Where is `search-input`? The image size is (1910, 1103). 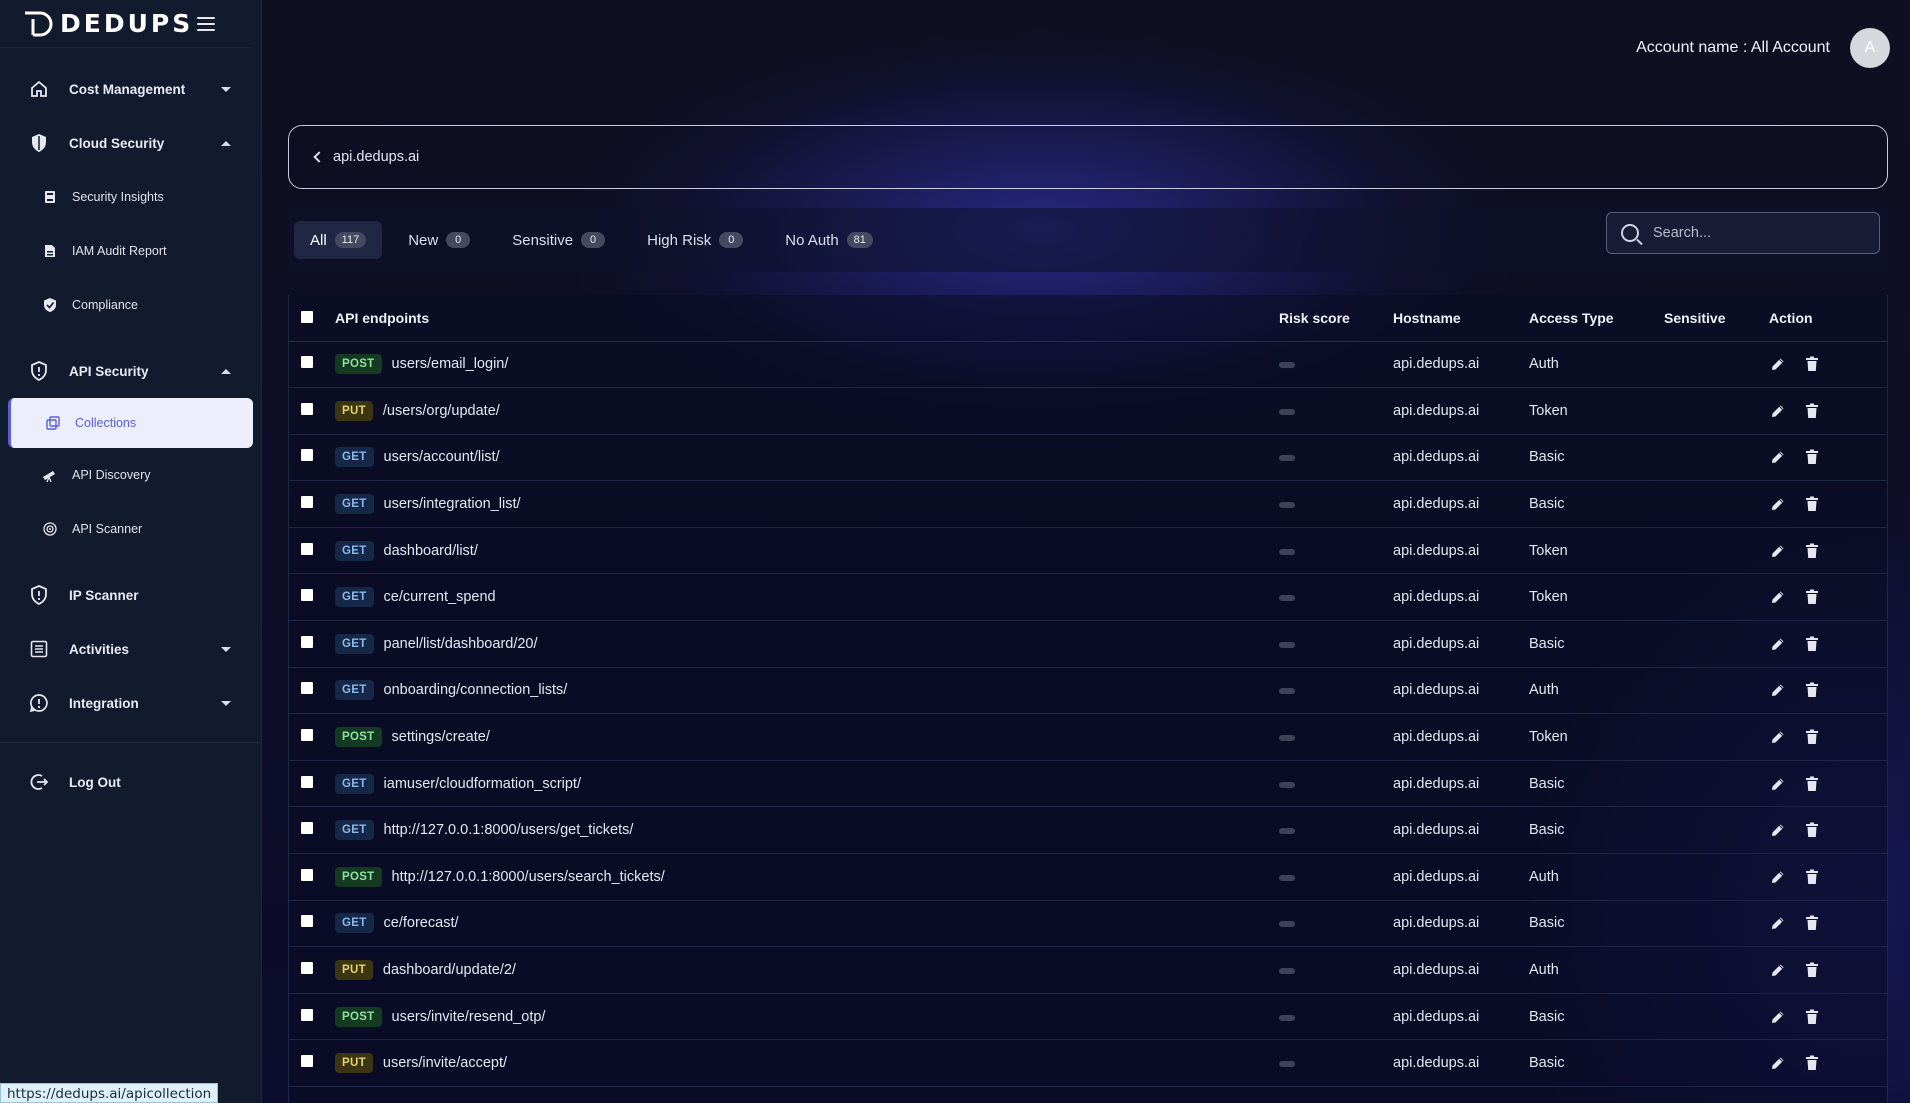
search-input is located at coordinates (1753, 233).